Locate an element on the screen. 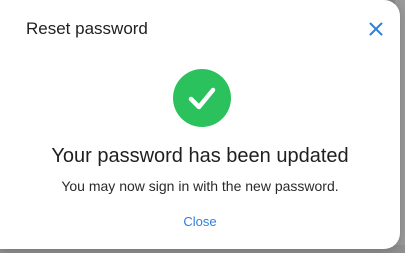 This screenshot has width=405, height=253. close-icon is located at coordinates (376, 29).